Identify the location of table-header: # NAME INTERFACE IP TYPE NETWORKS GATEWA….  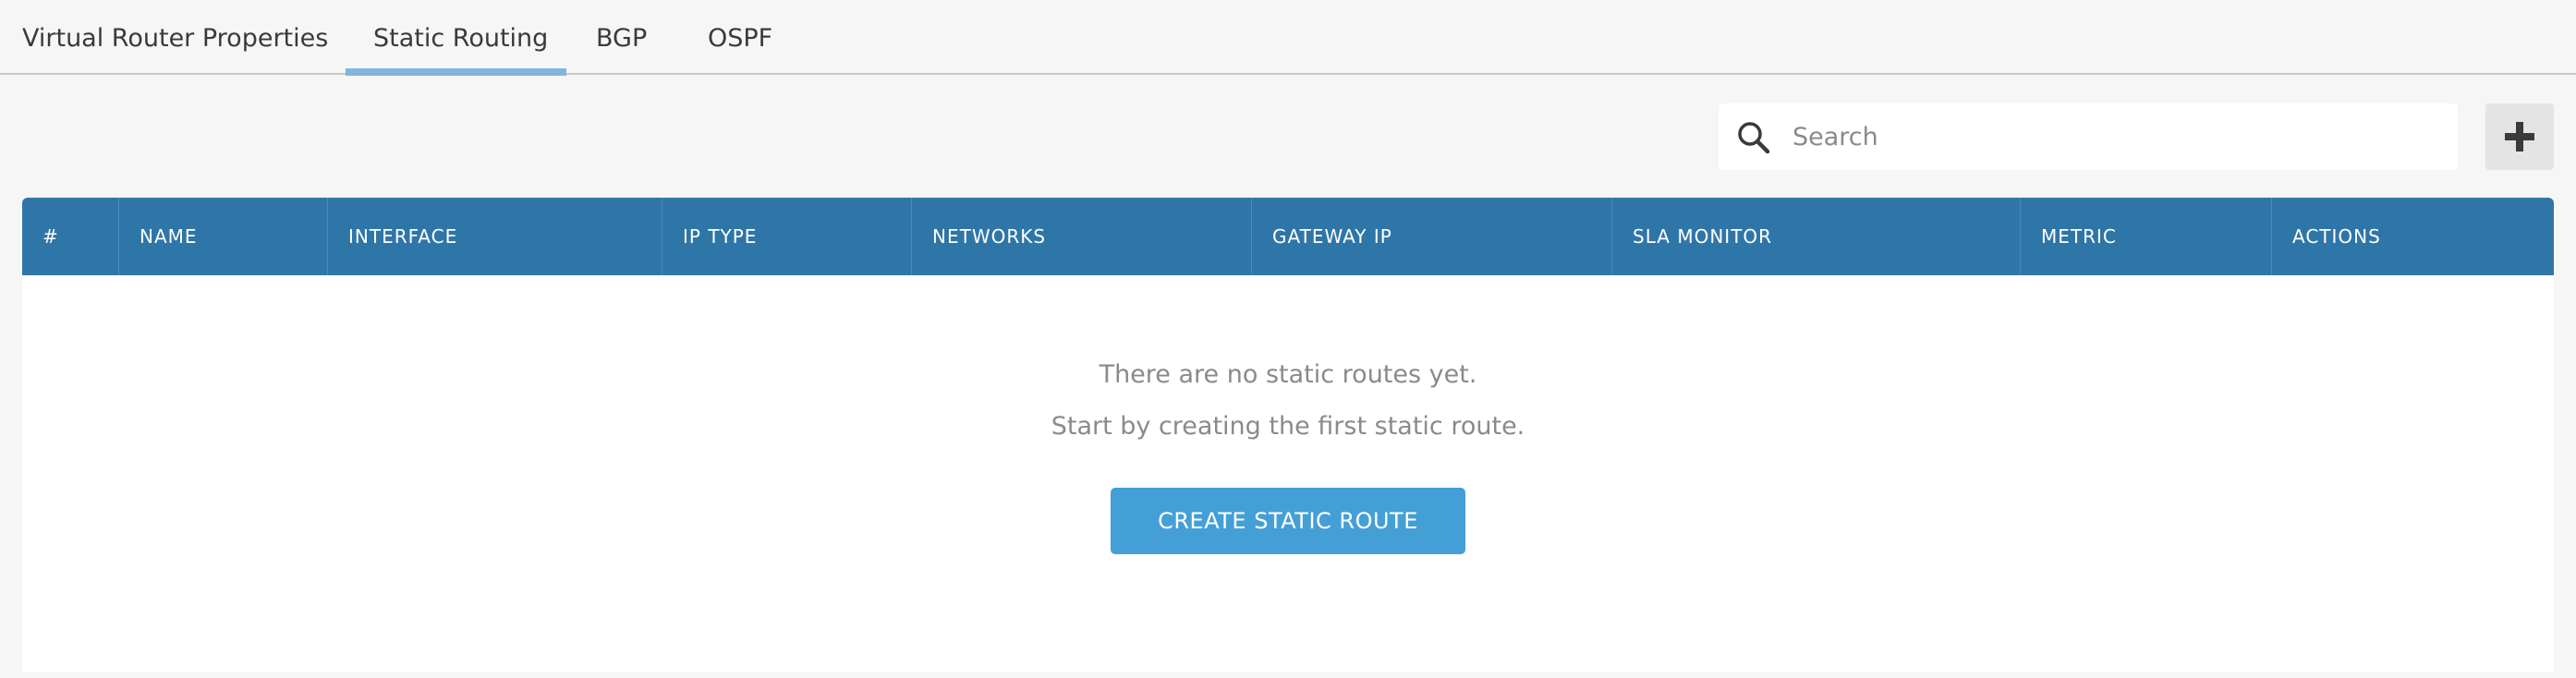
(1288, 236).